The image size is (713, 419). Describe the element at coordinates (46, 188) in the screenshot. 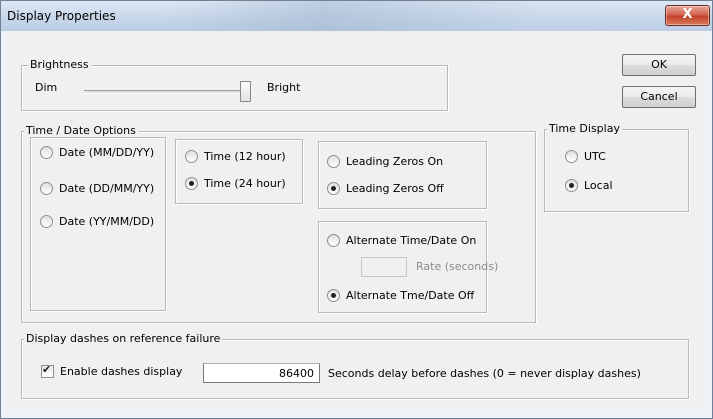

I see `date-ddmmyy-radio` at that location.